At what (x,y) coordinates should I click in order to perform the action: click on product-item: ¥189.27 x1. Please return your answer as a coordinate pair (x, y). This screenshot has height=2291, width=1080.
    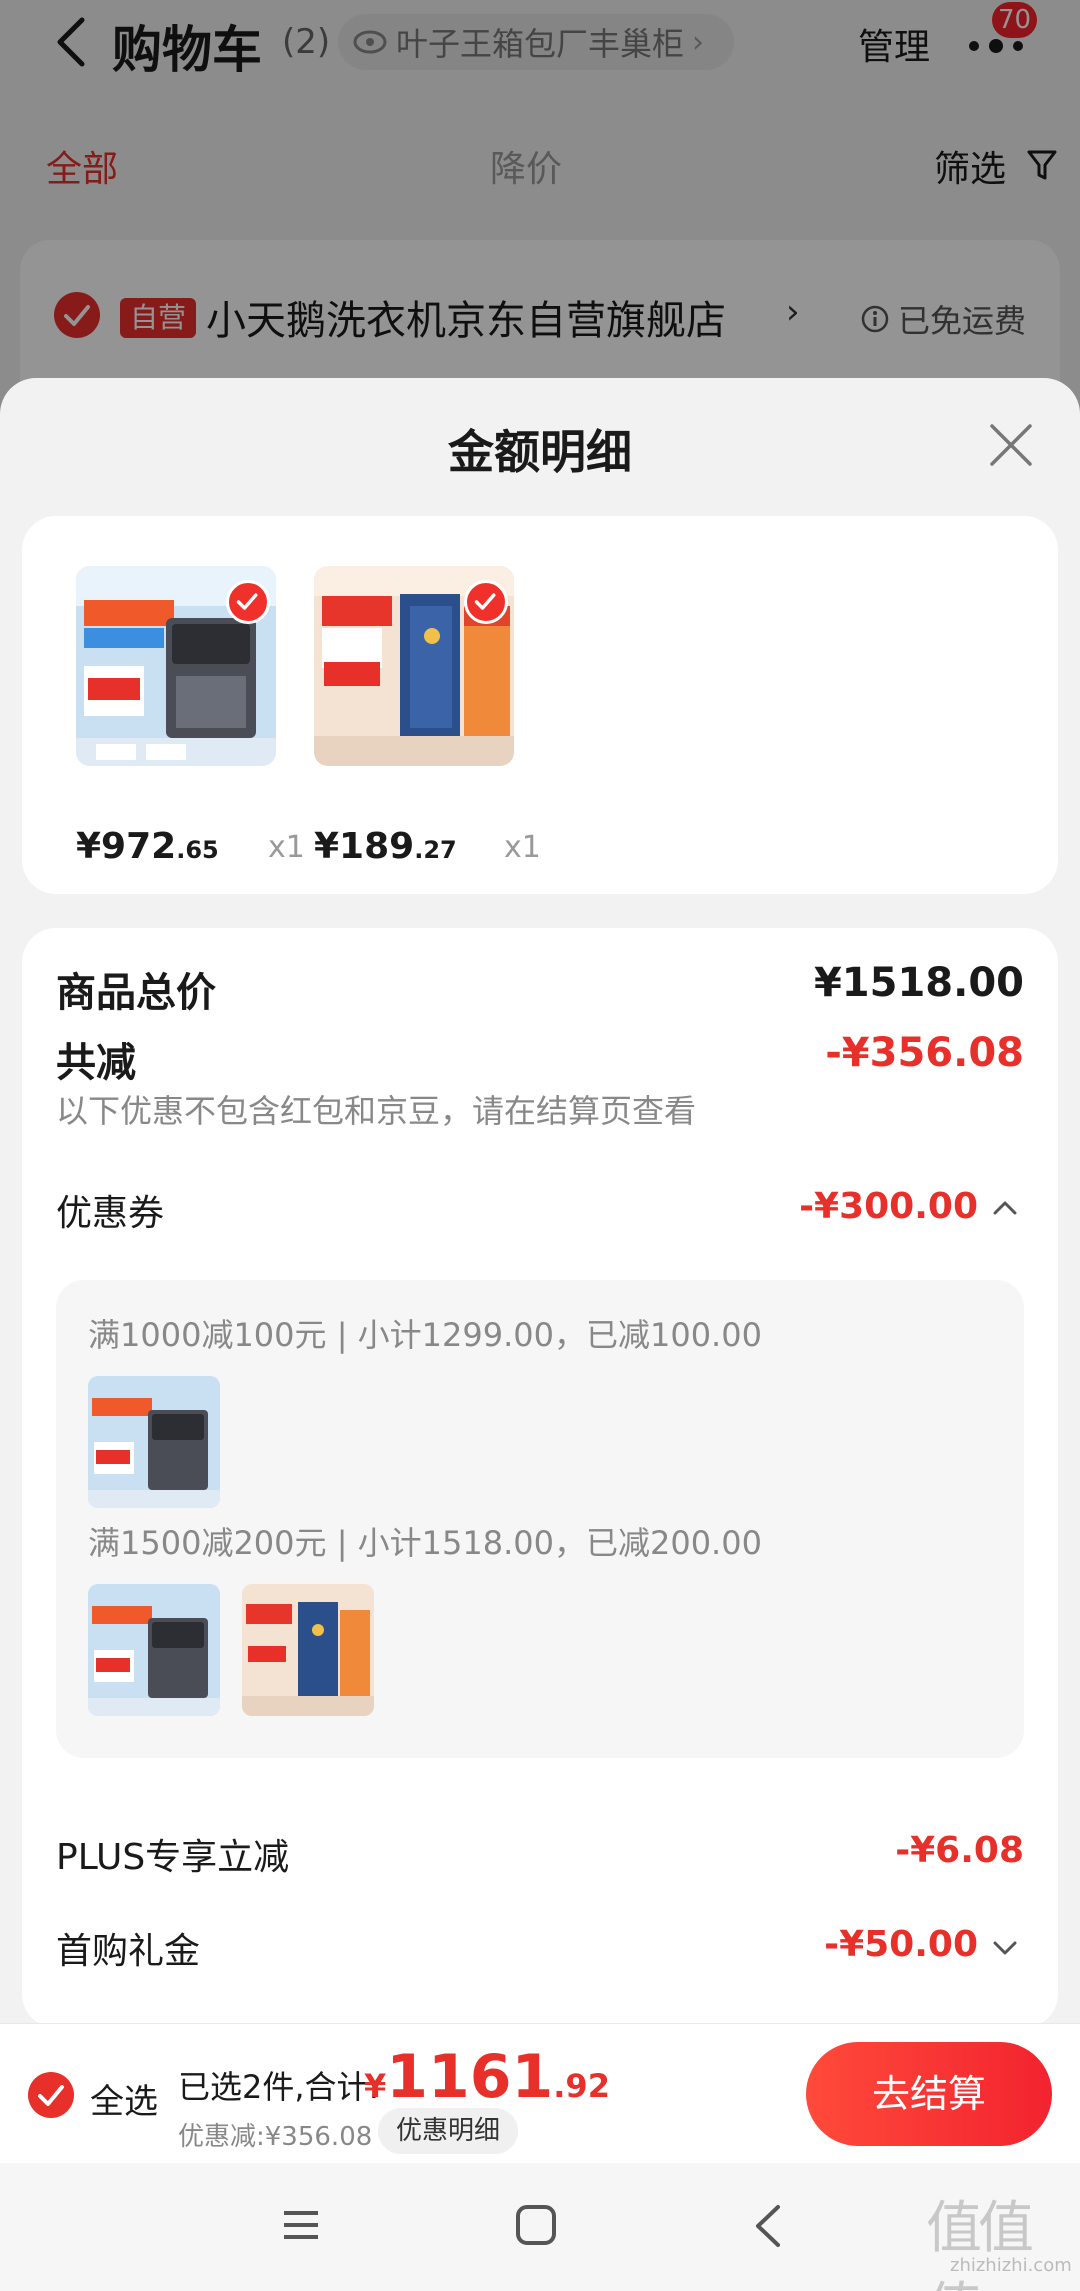
    Looking at the image, I should click on (427, 716).